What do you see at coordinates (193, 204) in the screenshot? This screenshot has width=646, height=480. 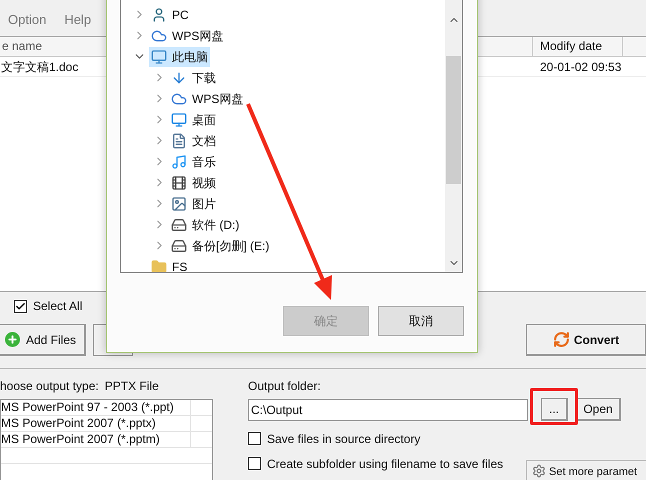 I see `tree-item: 图片` at bounding box center [193, 204].